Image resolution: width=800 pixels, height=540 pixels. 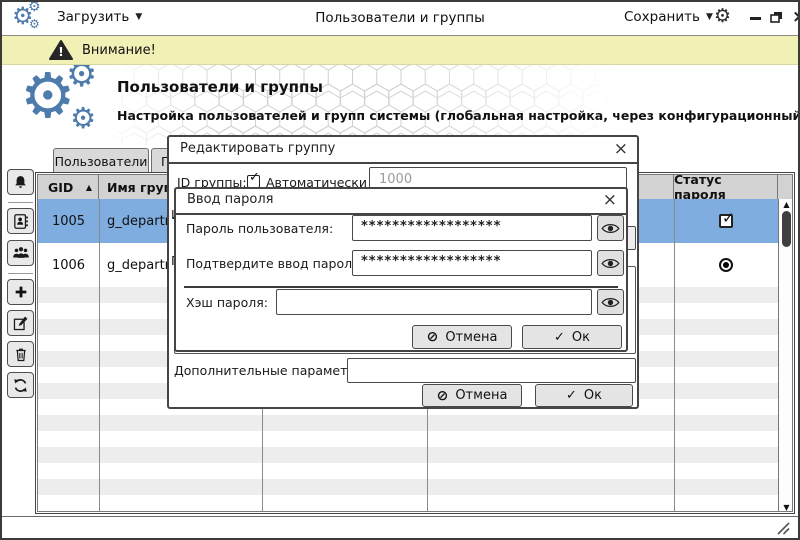 I want to click on scrollbar-thumb, so click(x=786, y=229).